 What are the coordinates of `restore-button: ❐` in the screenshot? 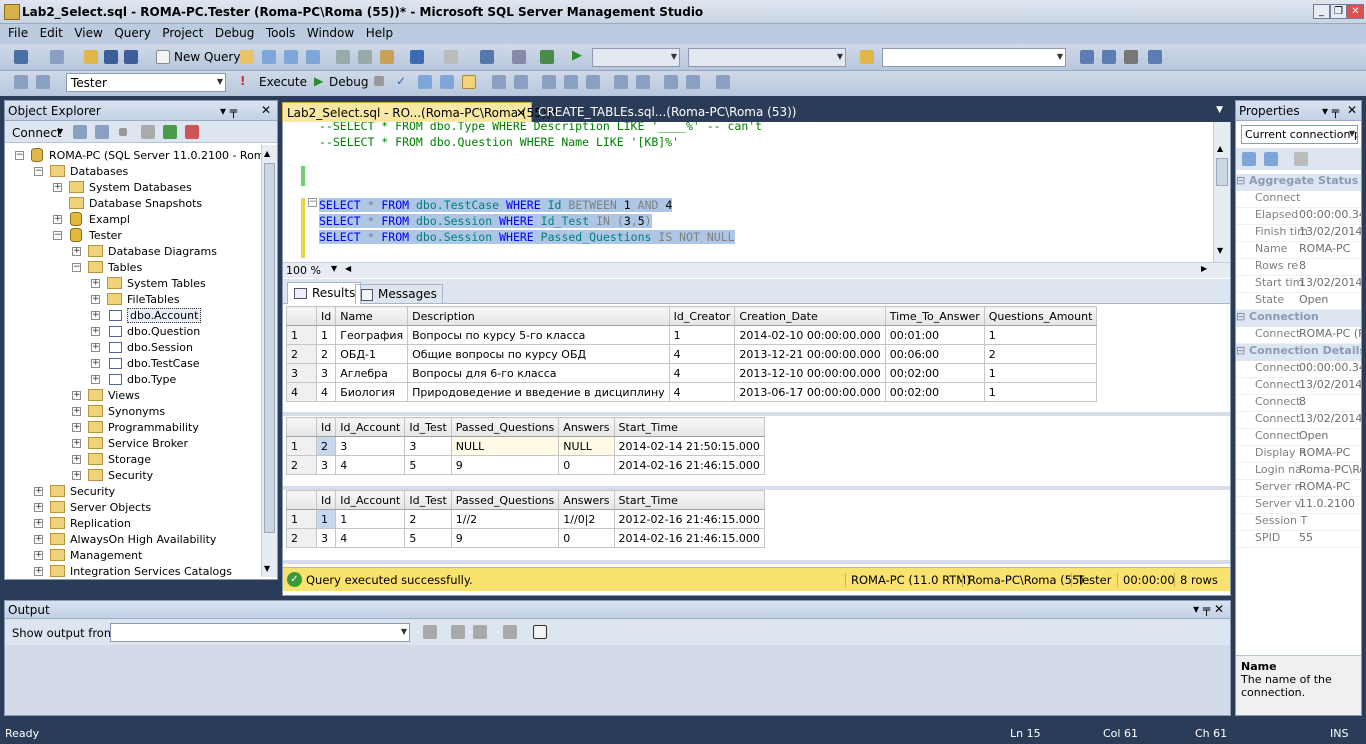 It's located at (1338, 11).